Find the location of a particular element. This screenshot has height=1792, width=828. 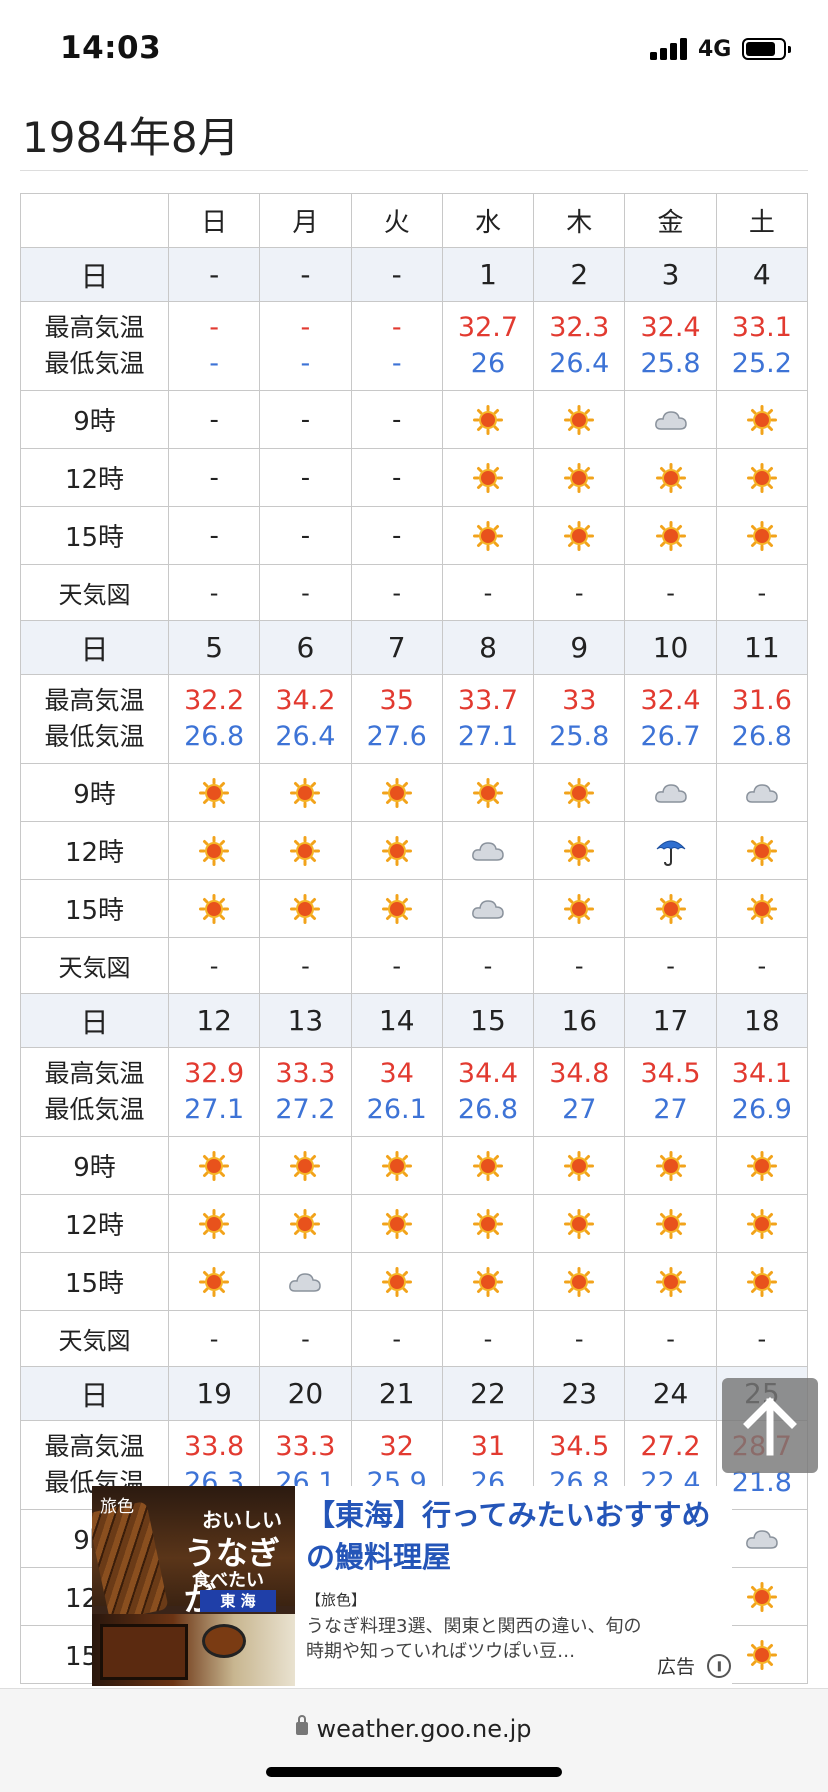

temperature-cell: 33 25.8 is located at coordinates (579, 719).